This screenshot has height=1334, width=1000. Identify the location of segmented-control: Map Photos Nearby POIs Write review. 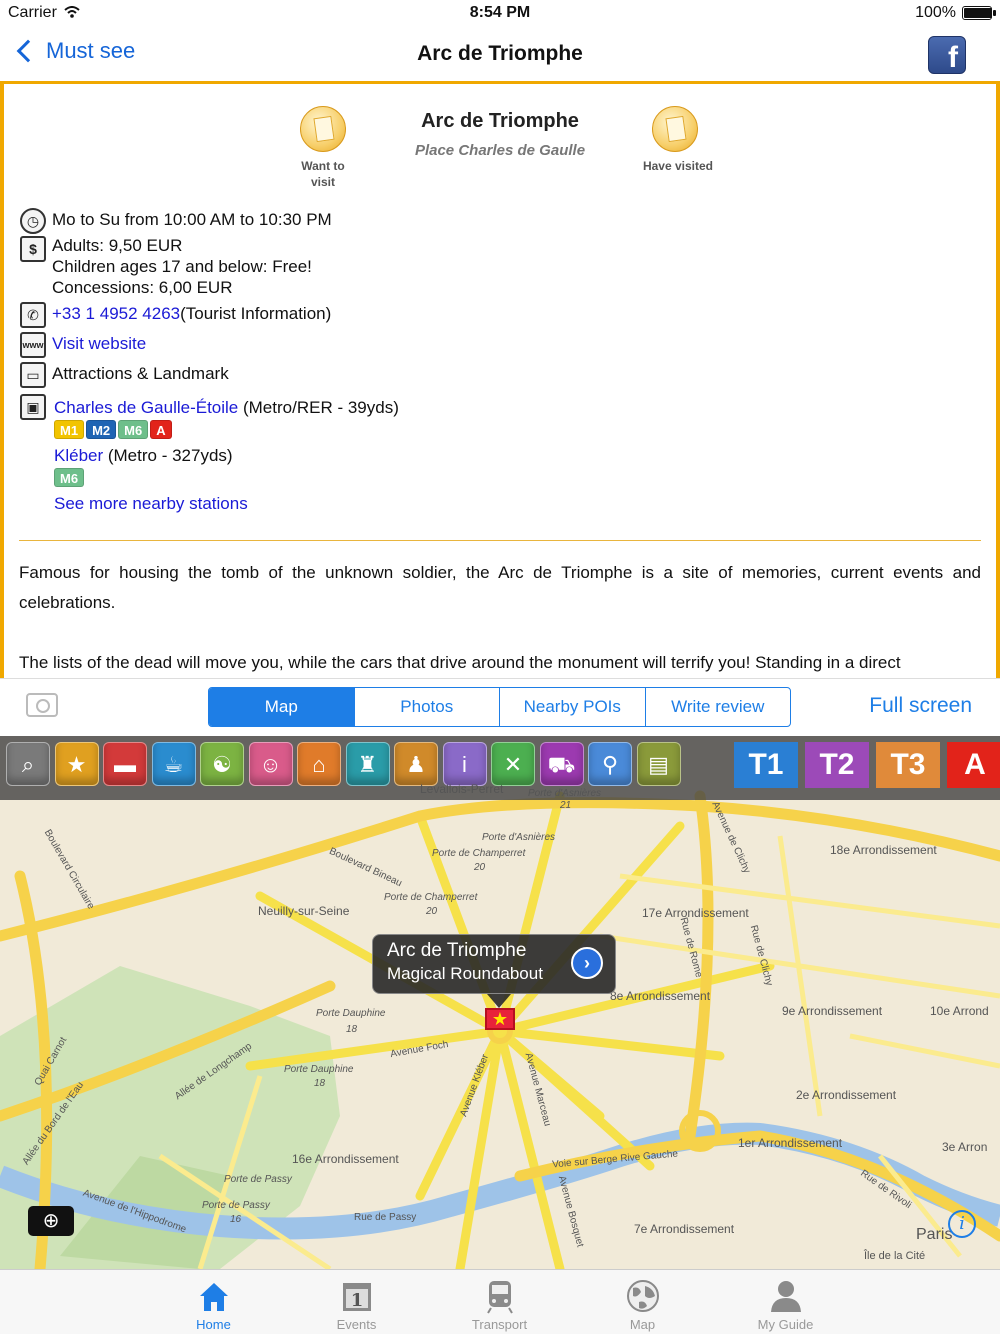
(499, 707).